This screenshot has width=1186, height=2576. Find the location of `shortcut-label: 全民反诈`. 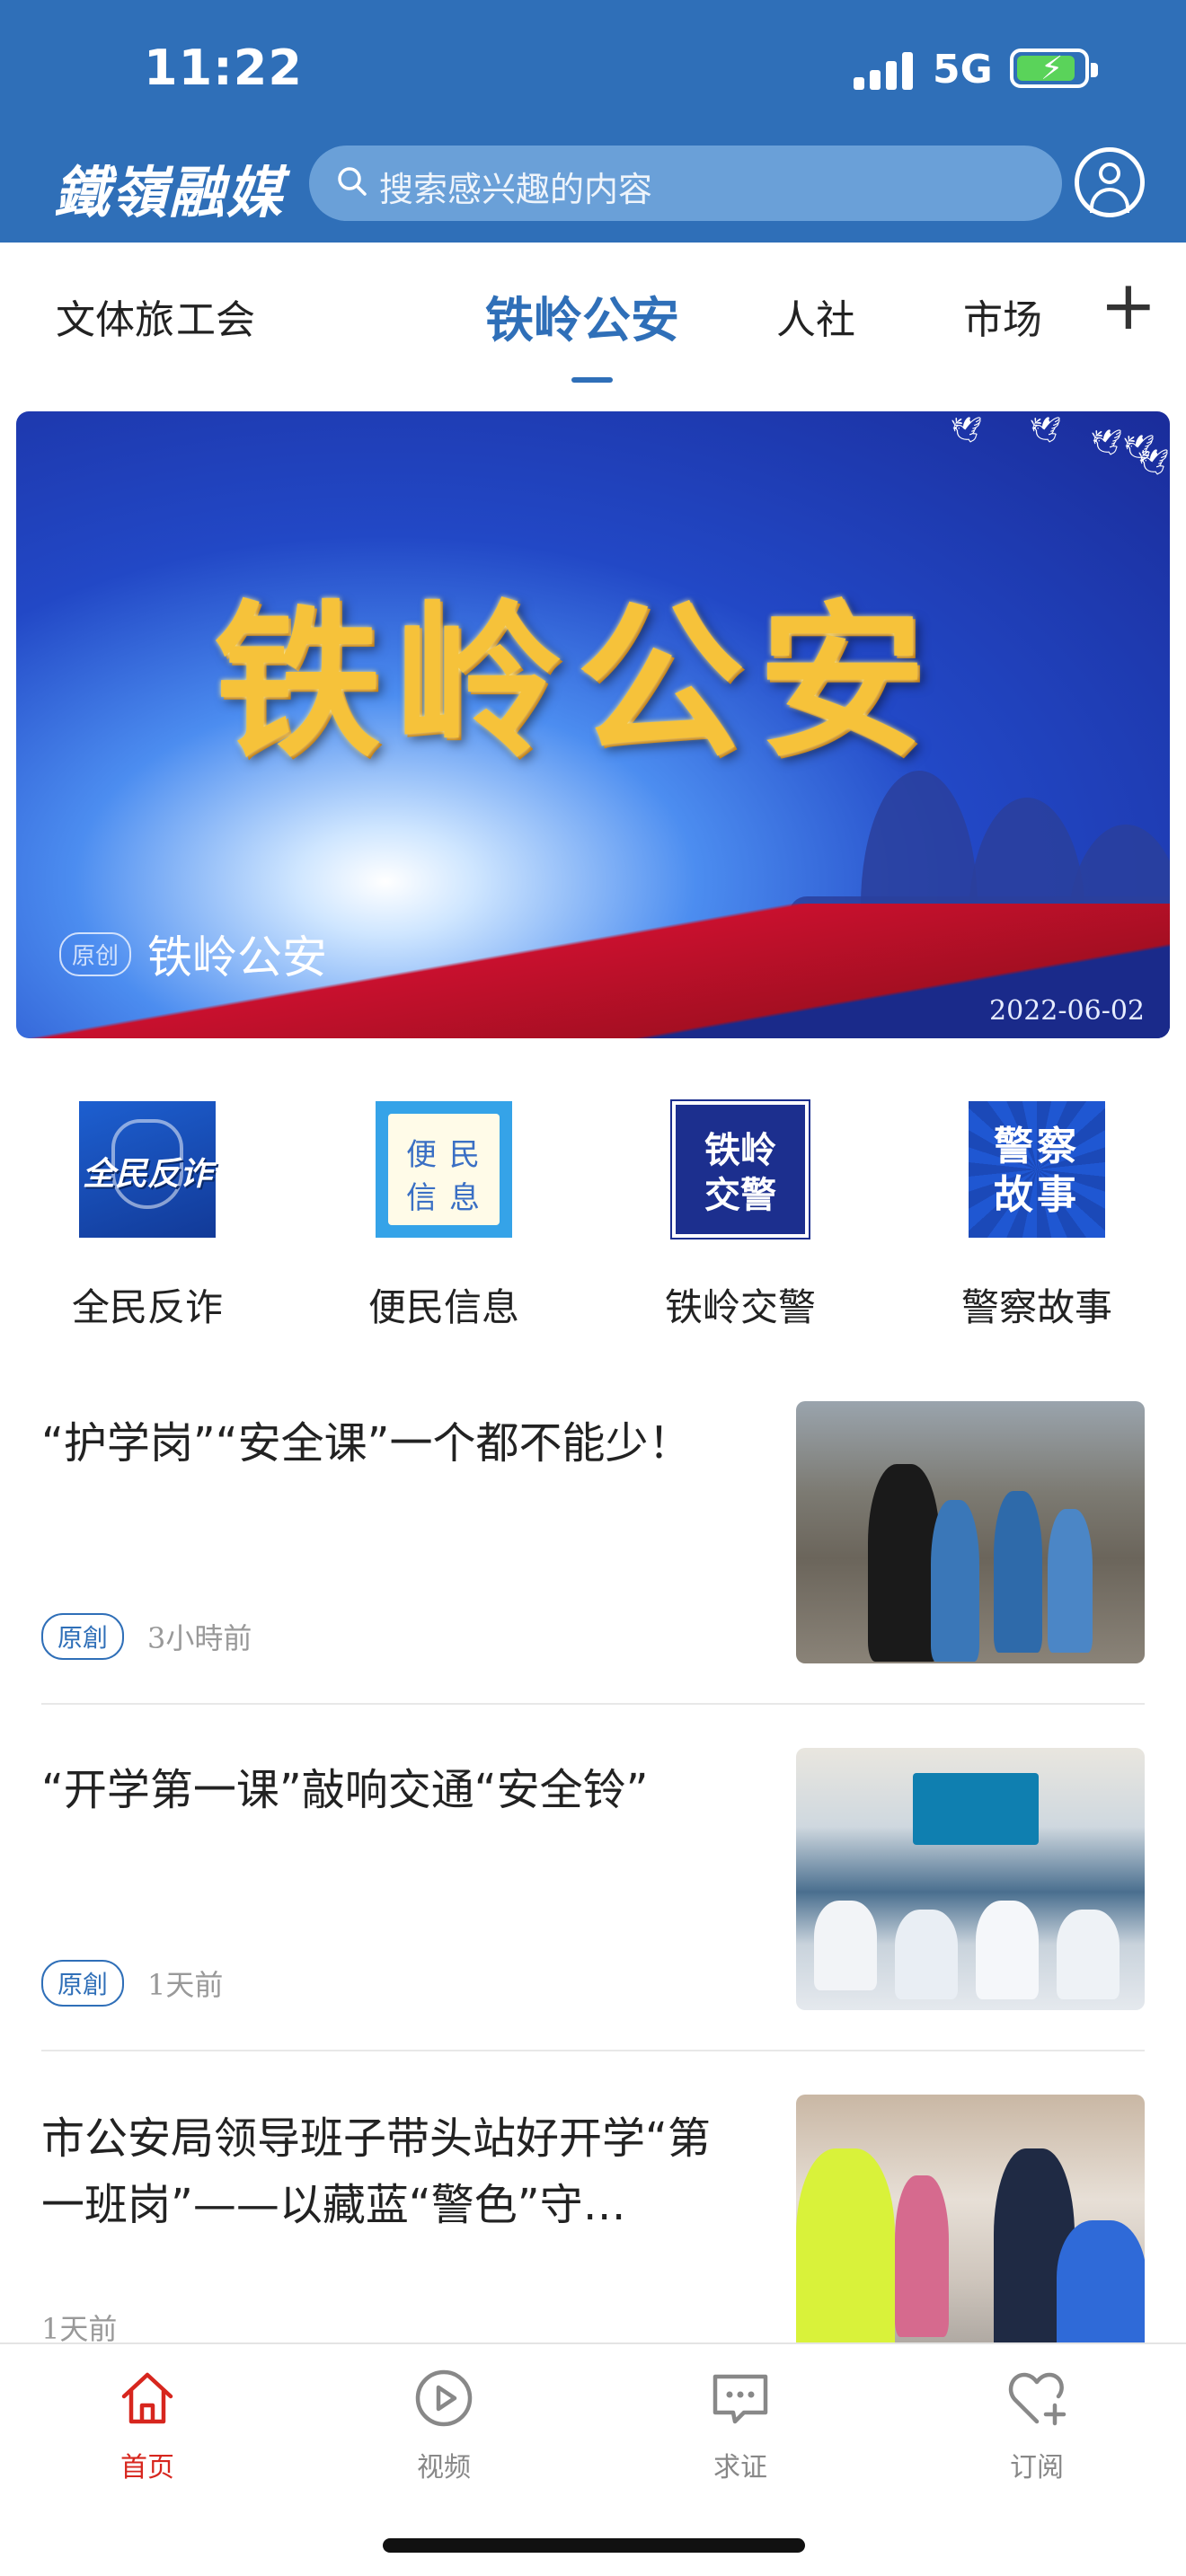

shortcut-label: 全民反诈 is located at coordinates (147, 1307).